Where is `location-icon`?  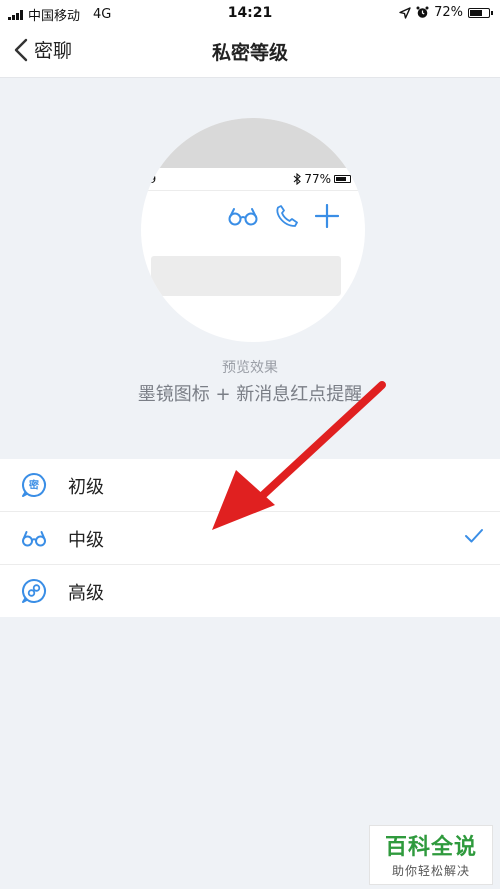
location-icon is located at coordinates (405, 12).